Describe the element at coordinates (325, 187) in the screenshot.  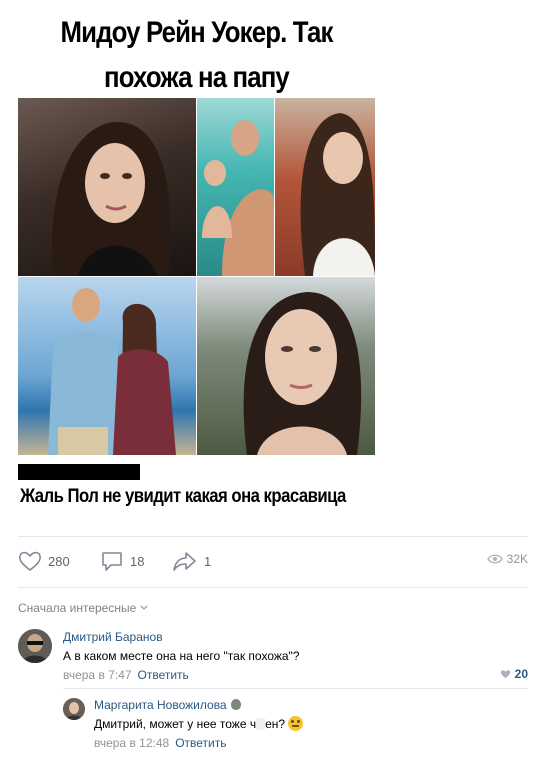
I see `photo-wall` at that location.